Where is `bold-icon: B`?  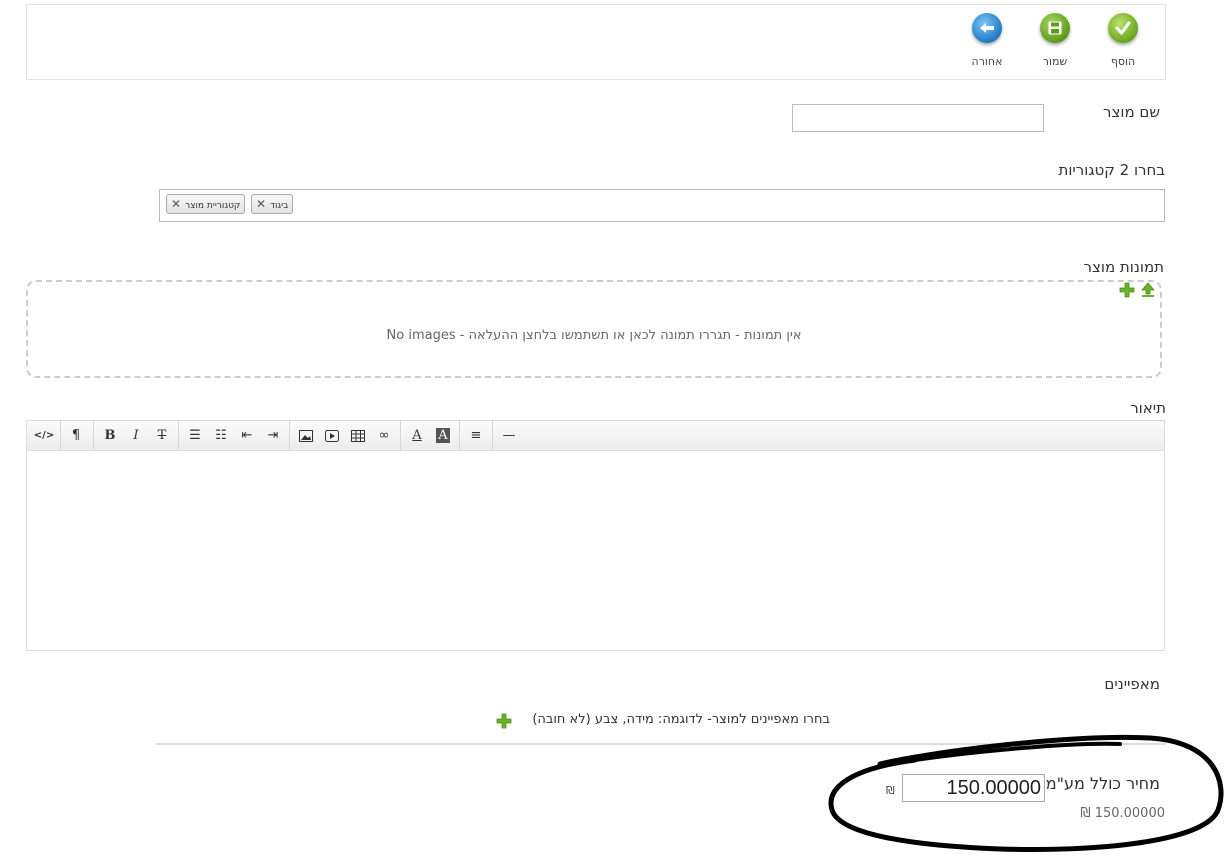 bold-icon: B is located at coordinates (110, 435).